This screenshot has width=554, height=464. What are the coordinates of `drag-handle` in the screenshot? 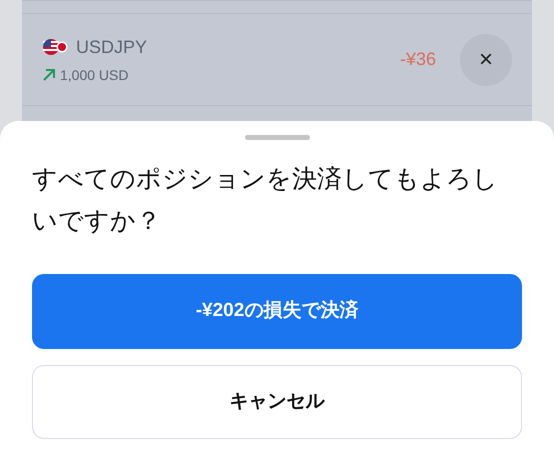 It's located at (277, 137).